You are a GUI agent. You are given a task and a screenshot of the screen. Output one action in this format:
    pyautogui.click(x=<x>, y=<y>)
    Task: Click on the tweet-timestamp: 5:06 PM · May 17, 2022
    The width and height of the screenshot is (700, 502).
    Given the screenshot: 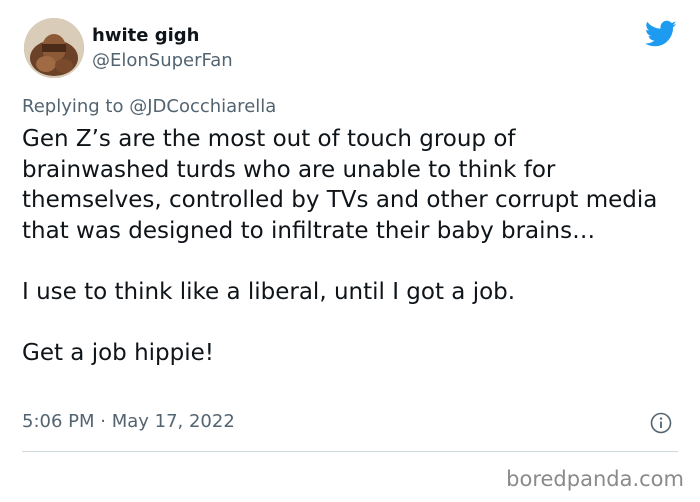 What is the action you would take?
    pyautogui.click(x=128, y=422)
    